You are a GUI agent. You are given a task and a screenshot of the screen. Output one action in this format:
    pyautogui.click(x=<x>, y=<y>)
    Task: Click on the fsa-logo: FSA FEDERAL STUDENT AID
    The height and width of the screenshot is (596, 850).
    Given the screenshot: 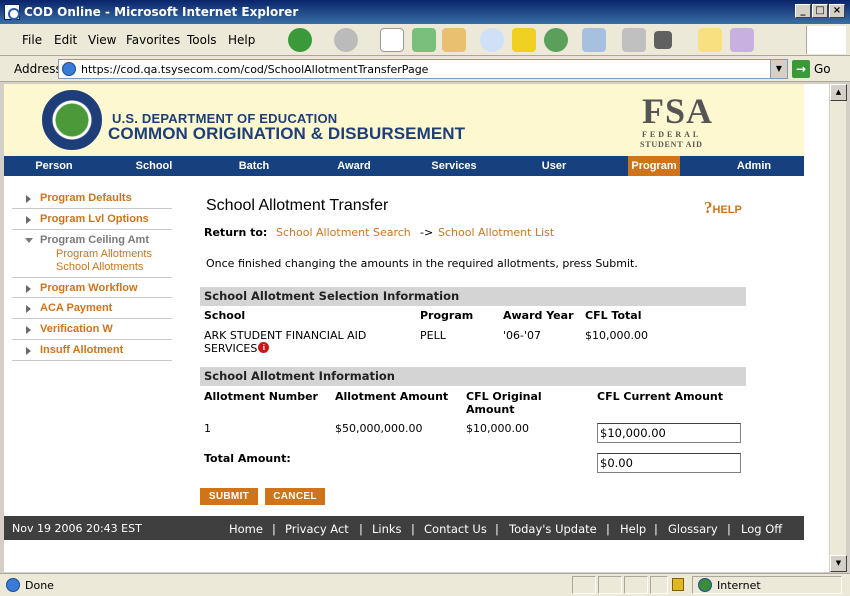 What is the action you would take?
    pyautogui.click(x=677, y=120)
    